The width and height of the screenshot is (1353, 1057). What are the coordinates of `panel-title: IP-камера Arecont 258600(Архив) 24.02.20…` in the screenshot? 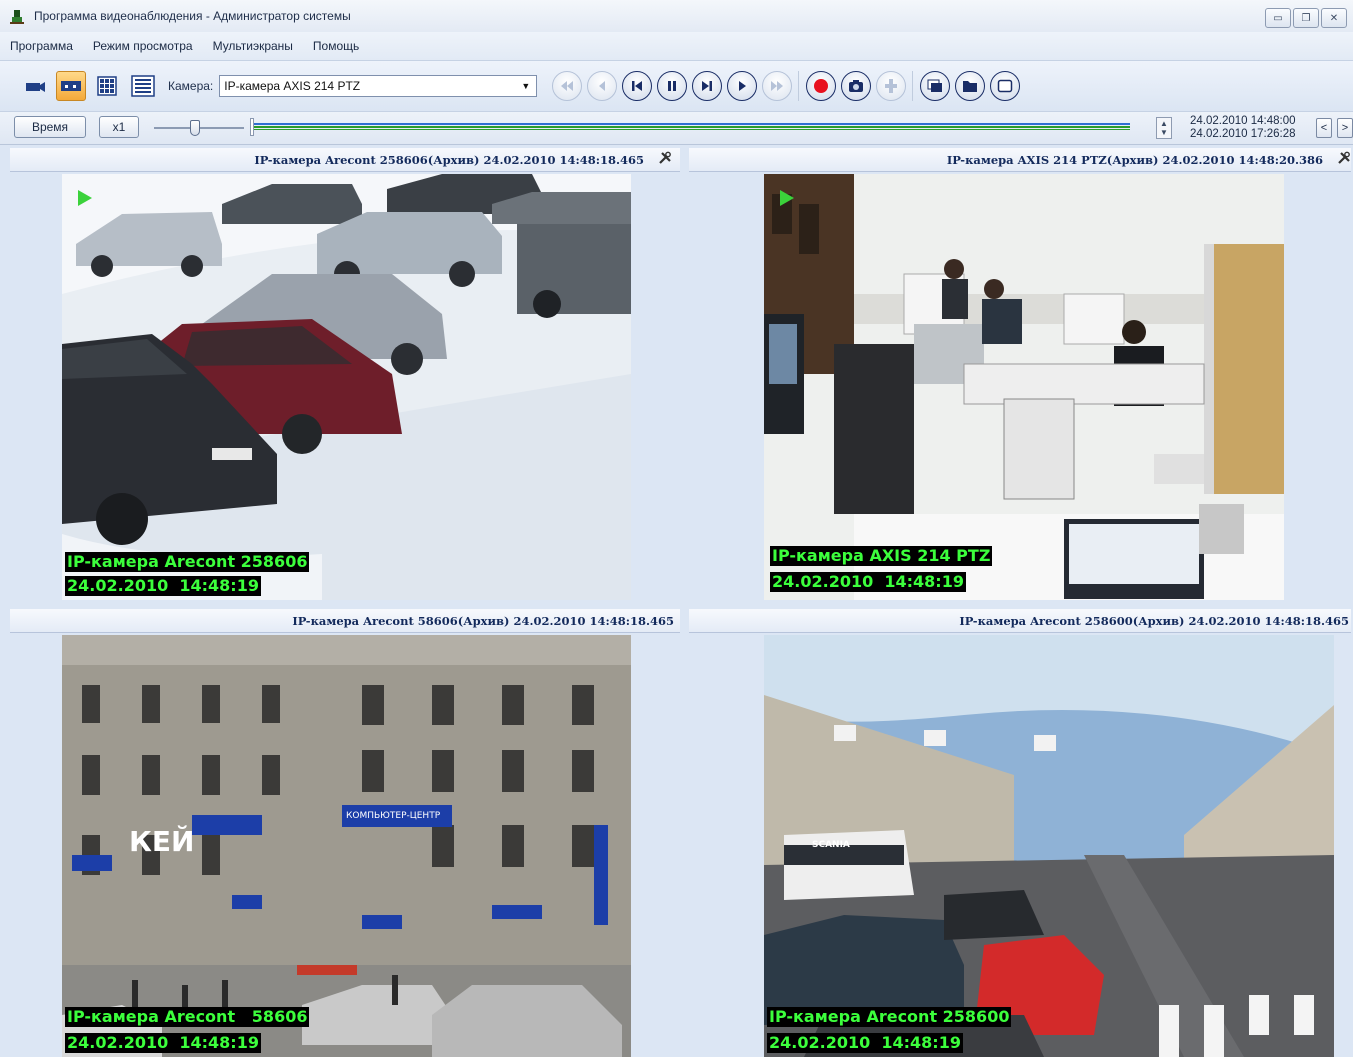 It's located at (1154, 621).